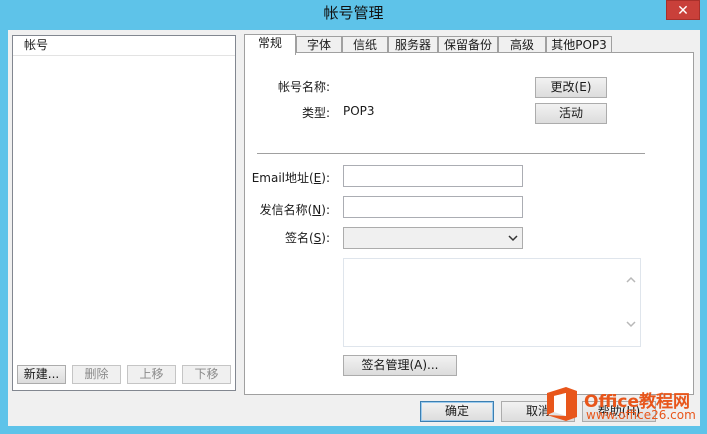 Image resolution: width=707 pixels, height=434 pixels. What do you see at coordinates (623, 404) in the screenshot?
I see `watermark: Office教程网 www.office26.com` at bounding box center [623, 404].